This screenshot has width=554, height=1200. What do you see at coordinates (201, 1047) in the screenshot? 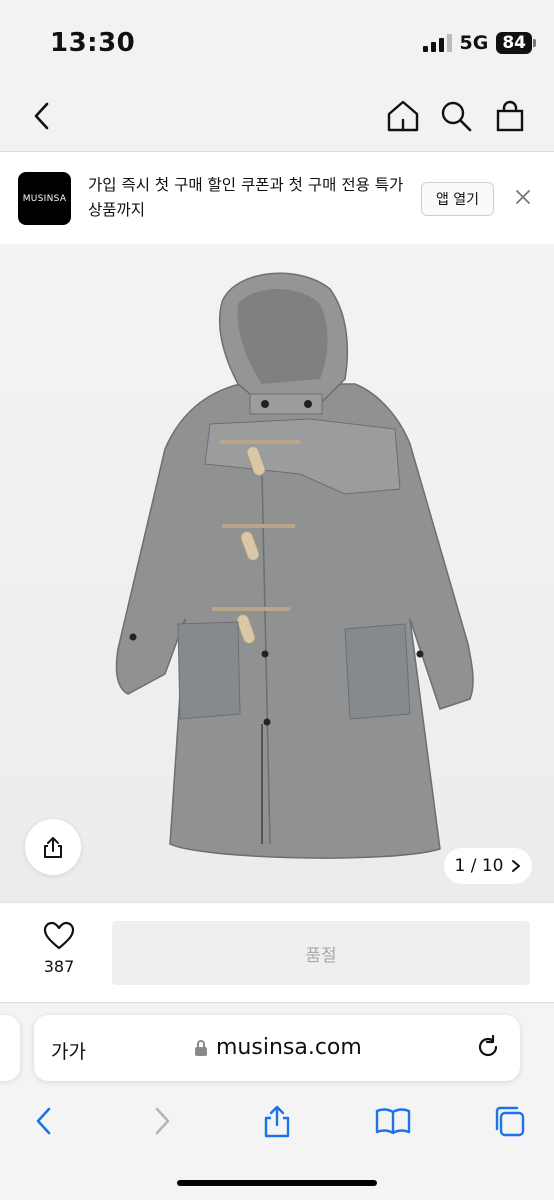
I see `lock-icon` at bounding box center [201, 1047].